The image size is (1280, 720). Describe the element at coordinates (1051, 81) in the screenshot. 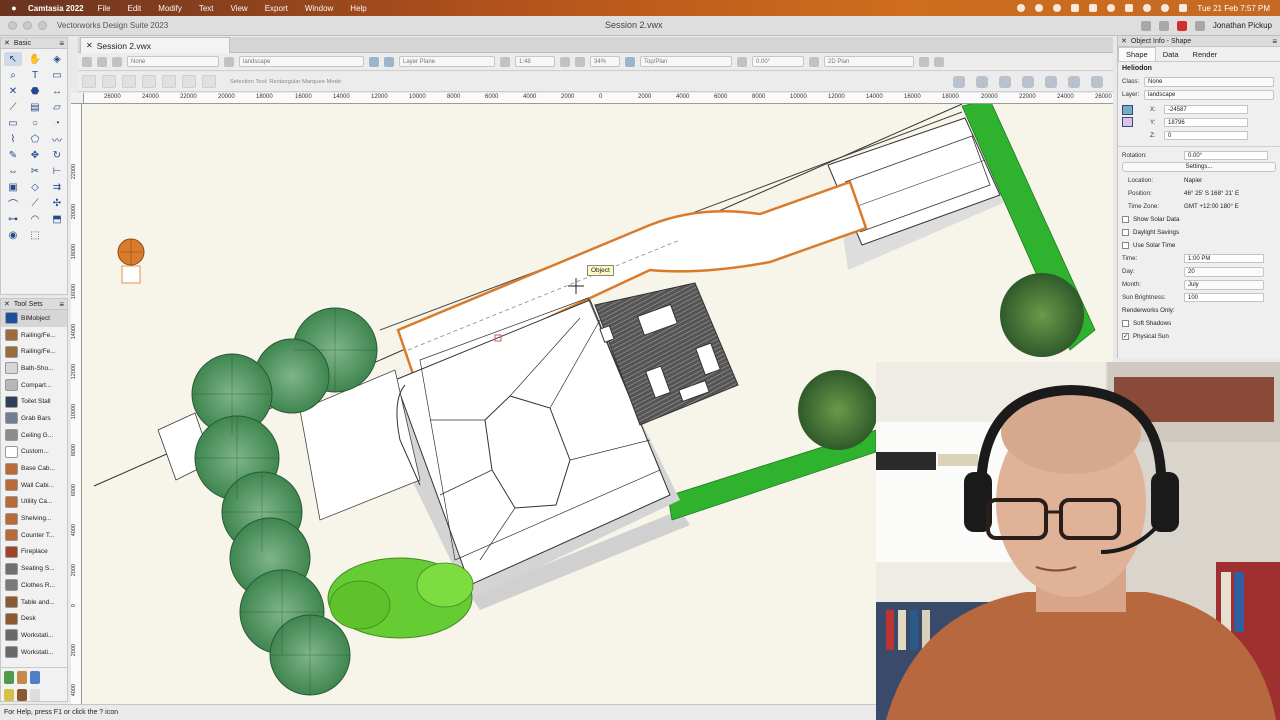

I see `snap-distance-icon` at that location.